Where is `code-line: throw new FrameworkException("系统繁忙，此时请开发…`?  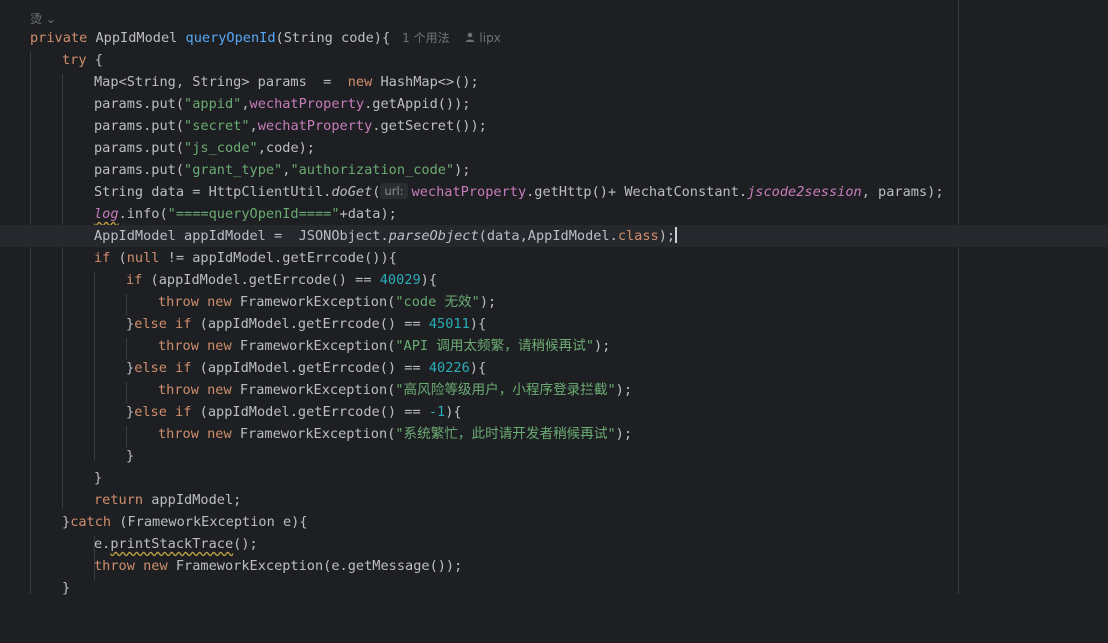
code-line: throw new FrameworkException("系统繁忙，此时请开发… is located at coordinates (554, 434).